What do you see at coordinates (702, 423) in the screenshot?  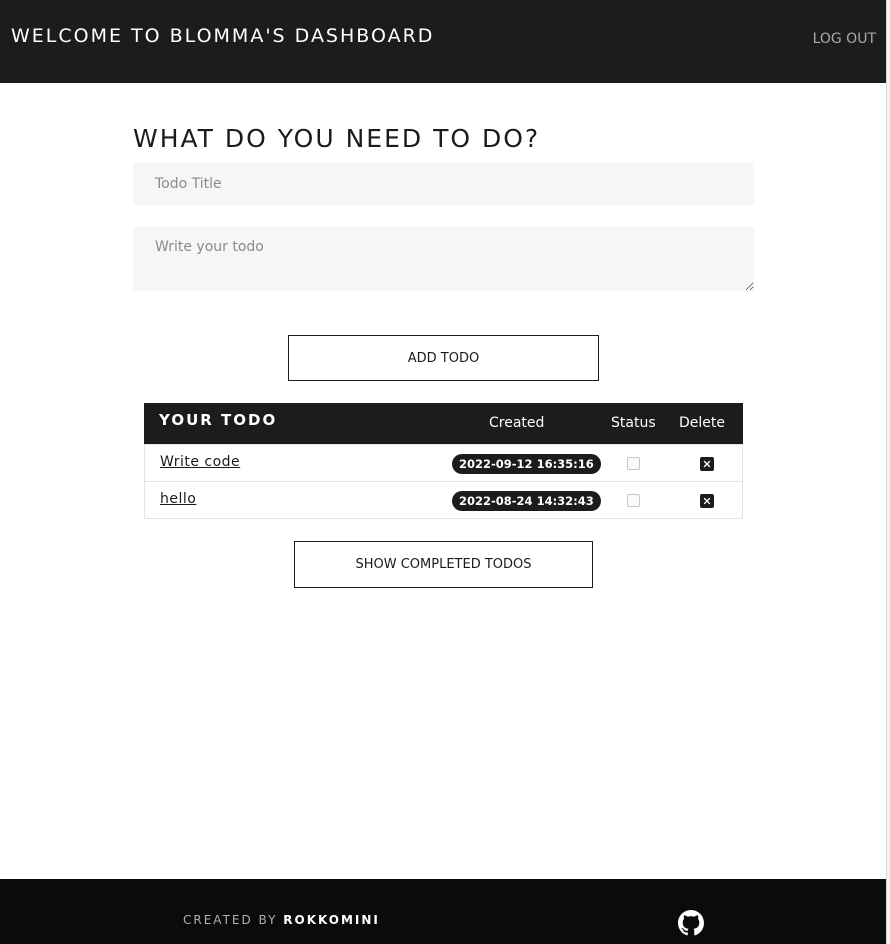 I see `column-header-delete: Delete` at bounding box center [702, 423].